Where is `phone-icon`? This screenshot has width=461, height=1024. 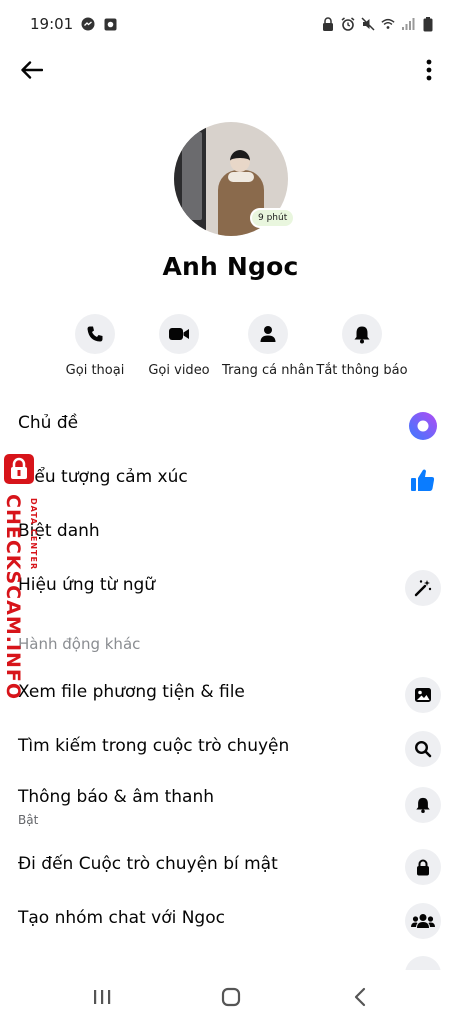
phone-icon is located at coordinates (95, 334).